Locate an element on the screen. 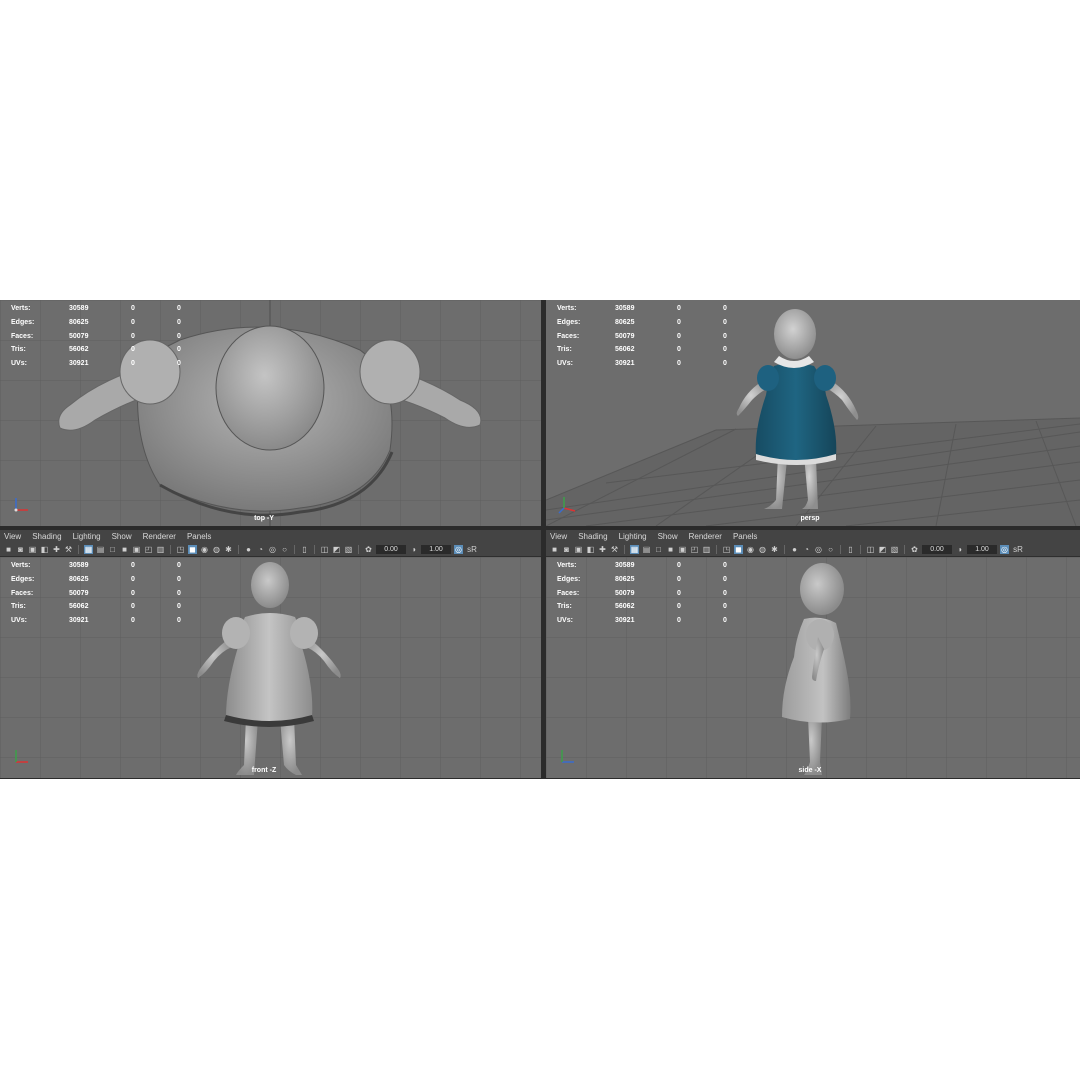 The height and width of the screenshot is (1080, 1080). hud-value-total: 50079 is located at coordinates (625, 336).